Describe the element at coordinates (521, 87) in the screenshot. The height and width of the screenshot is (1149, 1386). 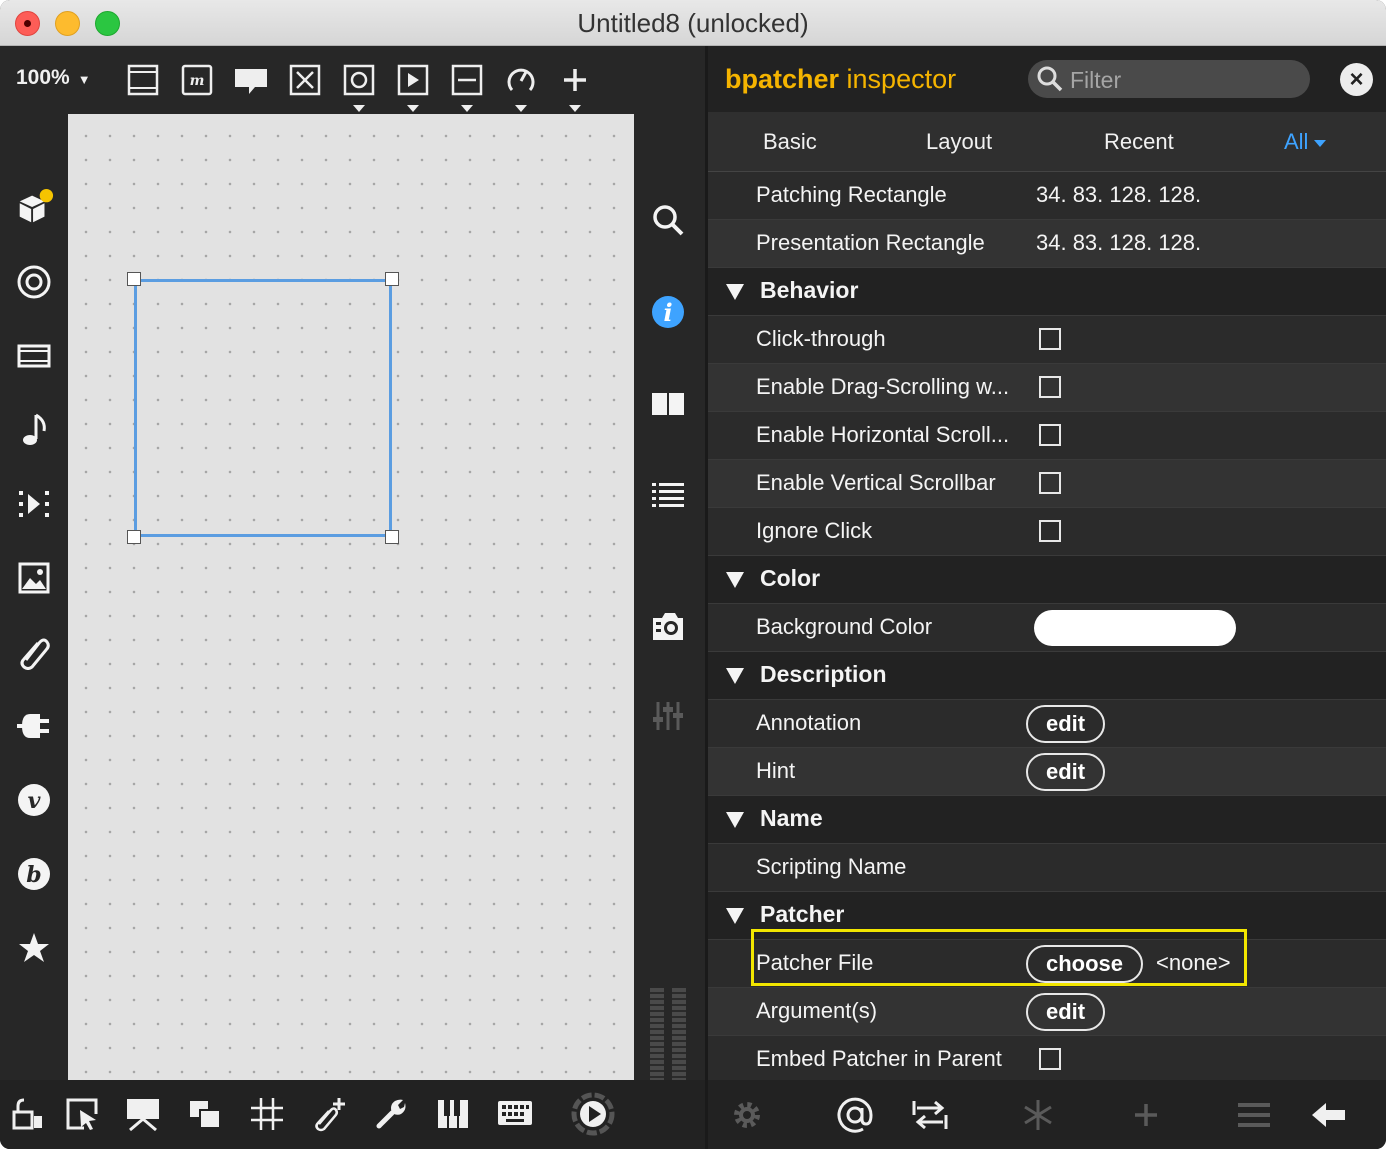
I see `dial-icon` at that location.